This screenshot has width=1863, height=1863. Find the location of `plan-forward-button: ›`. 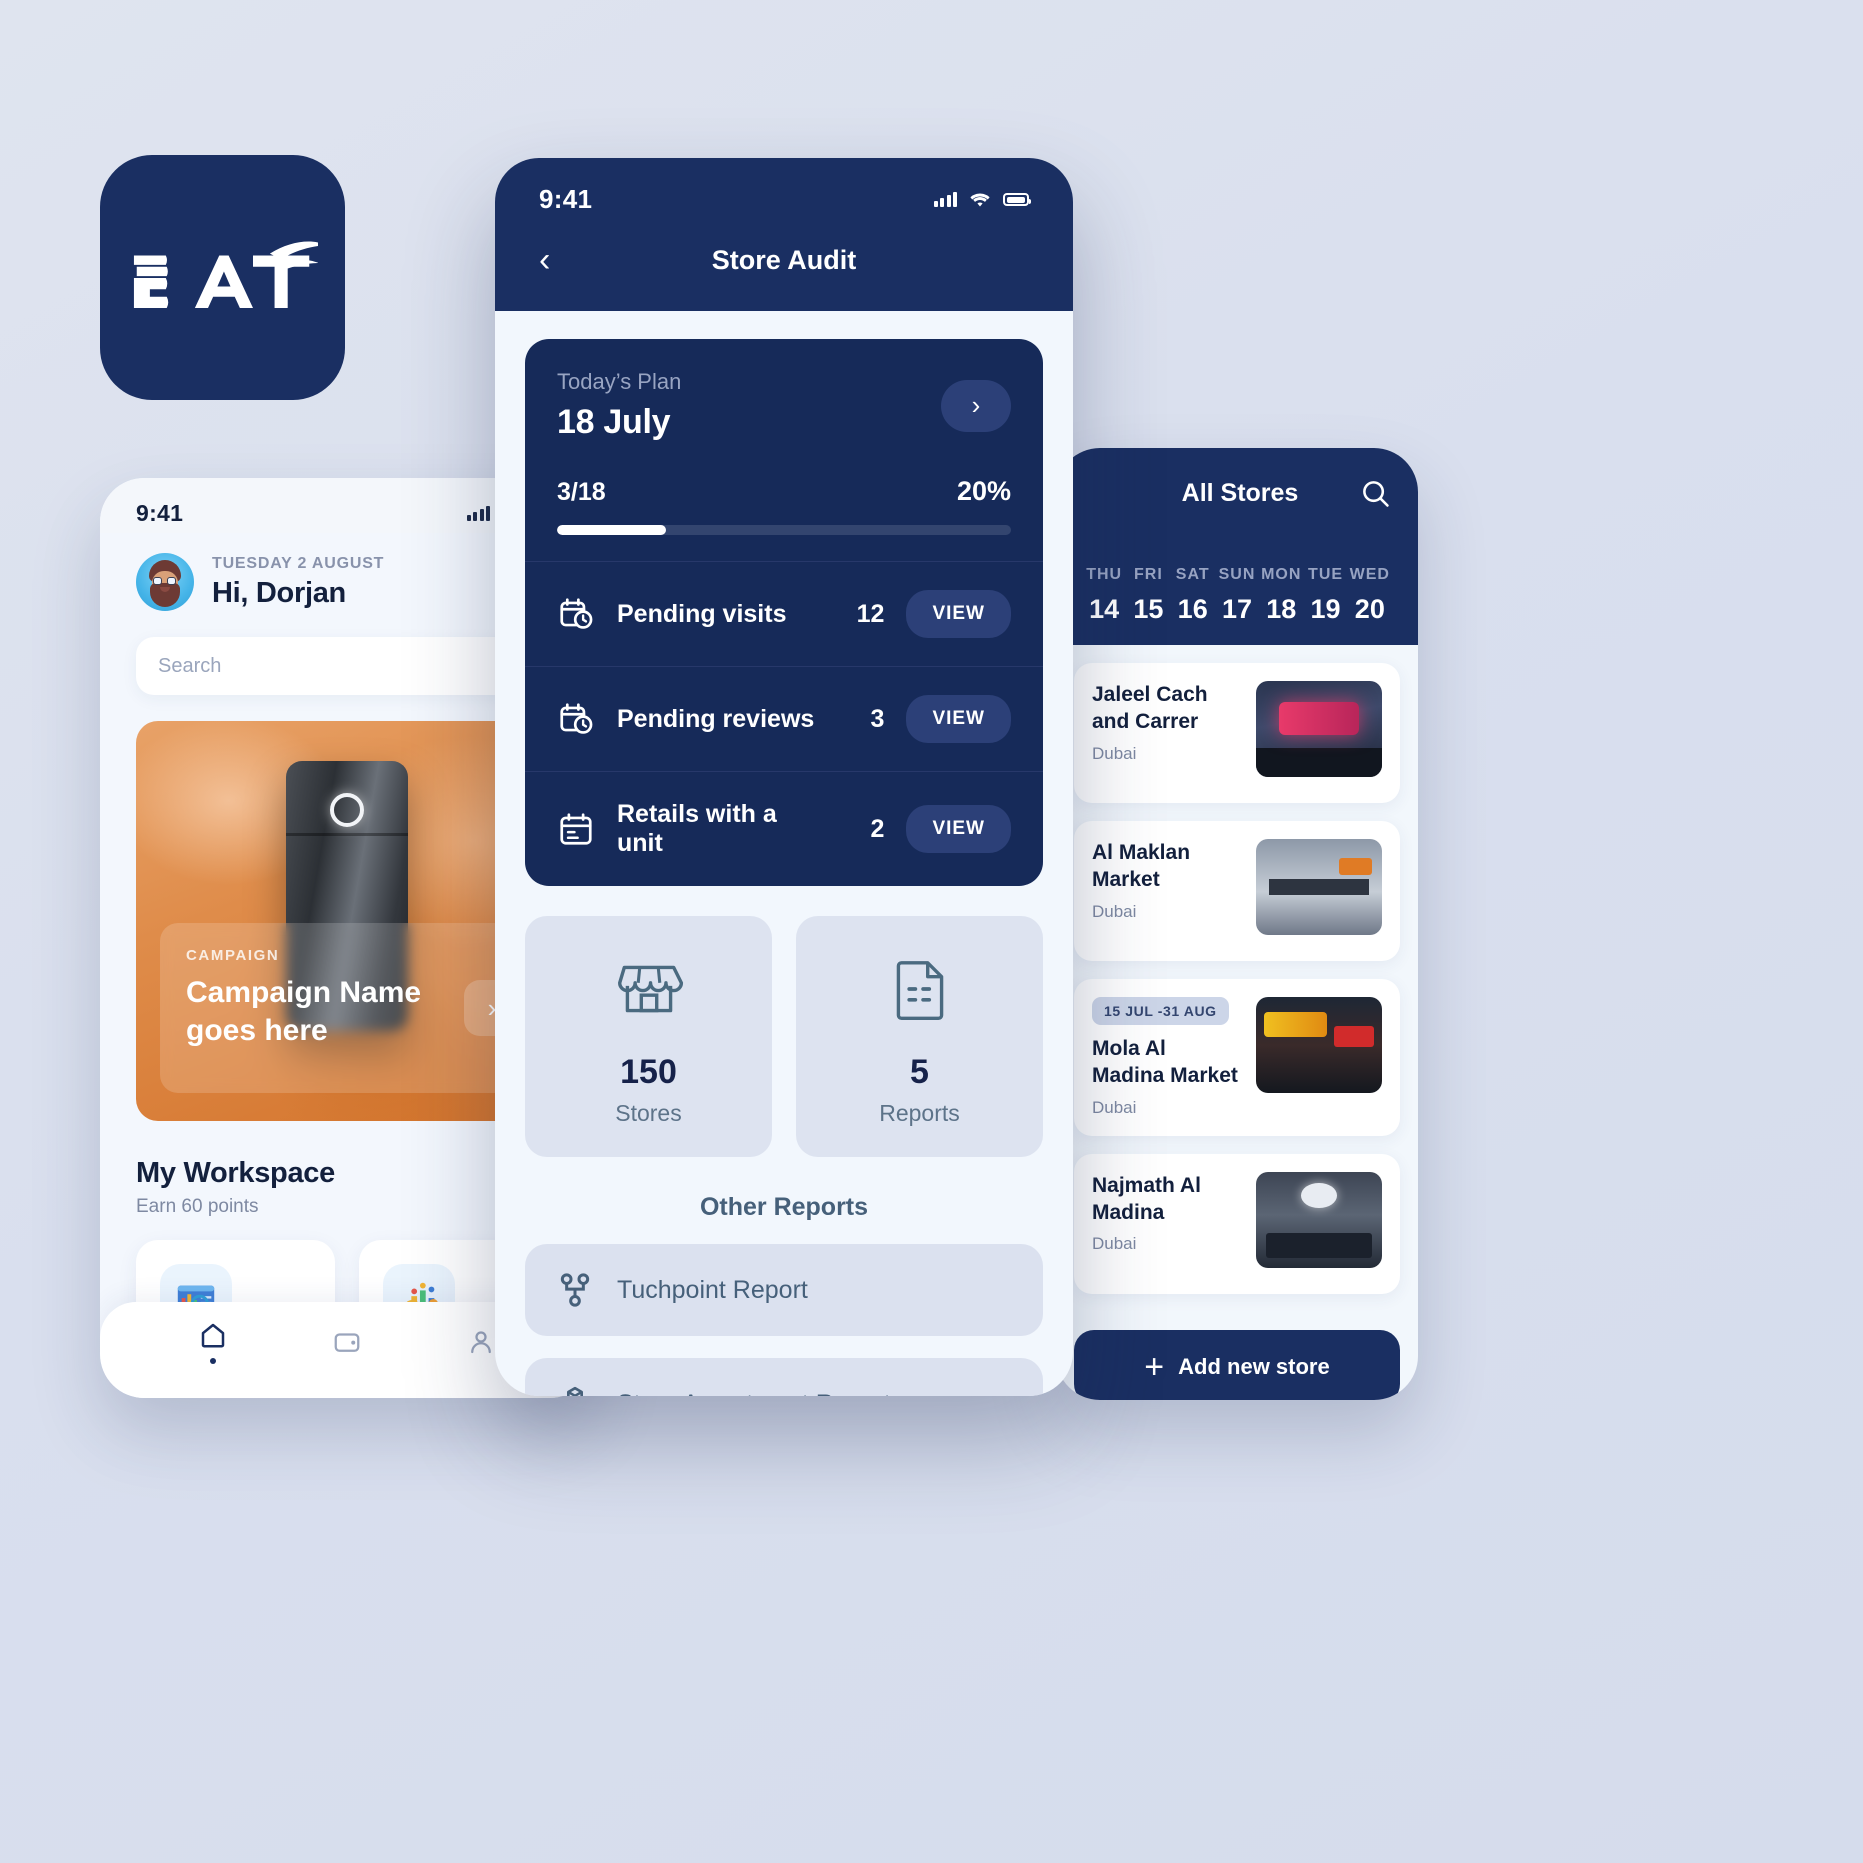

plan-forward-button: › is located at coordinates (976, 405).